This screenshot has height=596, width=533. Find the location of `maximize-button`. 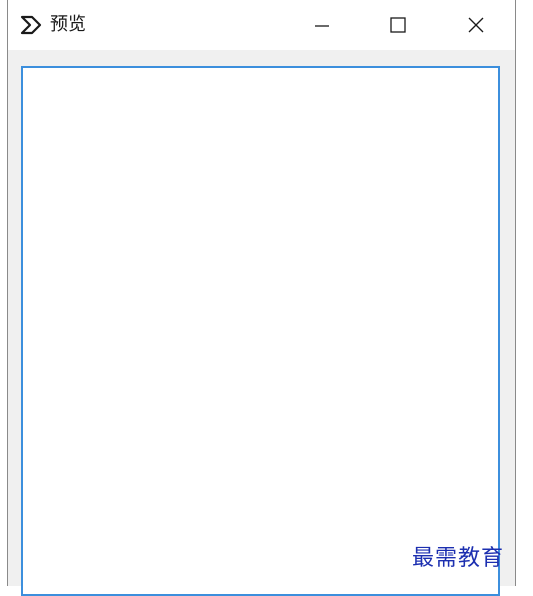

maximize-button is located at coordinates (398, 25).